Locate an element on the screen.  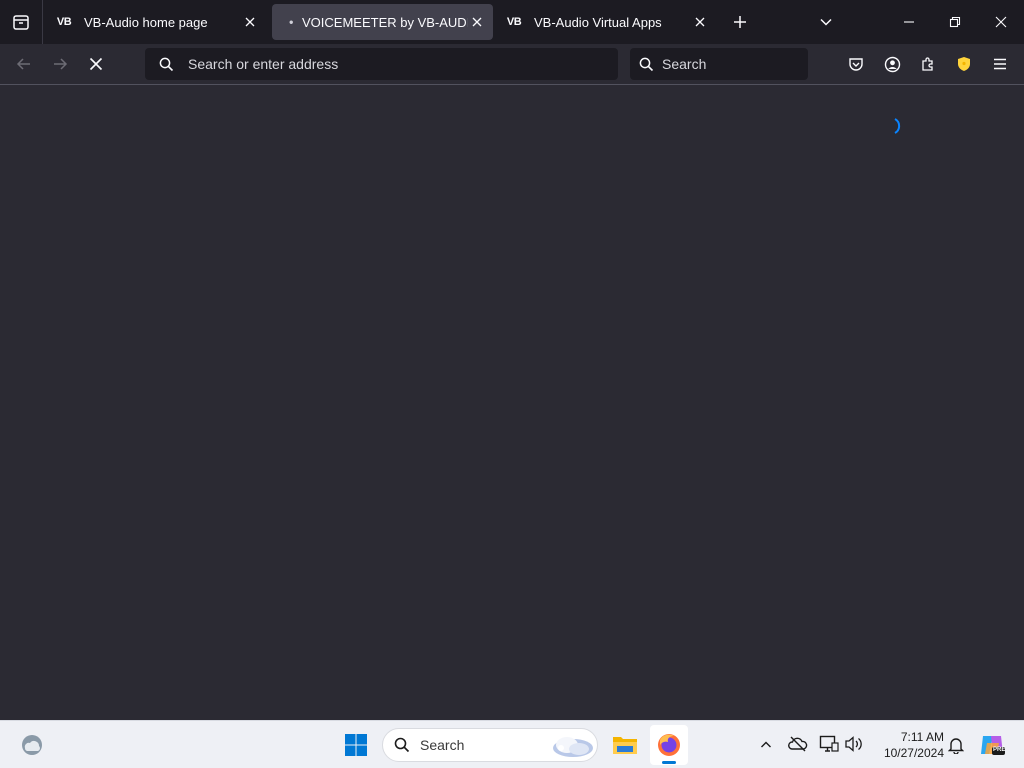
onedrive-button is located at coordinates (798, 744).